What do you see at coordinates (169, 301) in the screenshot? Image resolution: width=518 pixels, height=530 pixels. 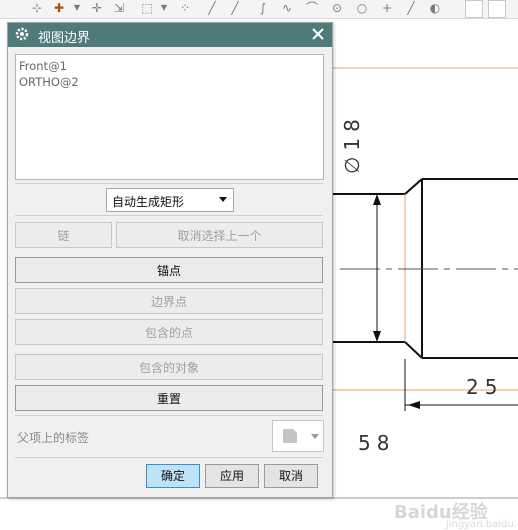 I see `boundary-point-button: 边界点` at bounding box center [169, 301].